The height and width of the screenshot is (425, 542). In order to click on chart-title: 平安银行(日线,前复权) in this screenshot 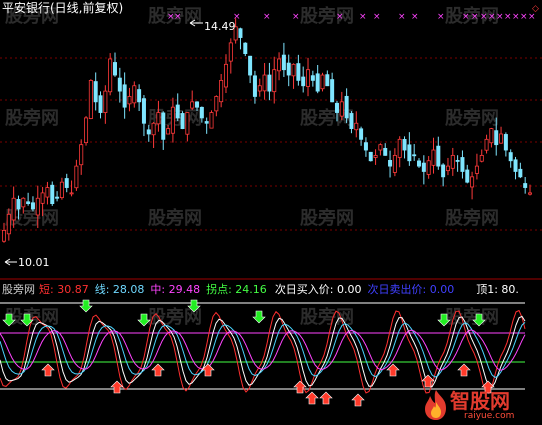, I will do `click(63, 8)`.